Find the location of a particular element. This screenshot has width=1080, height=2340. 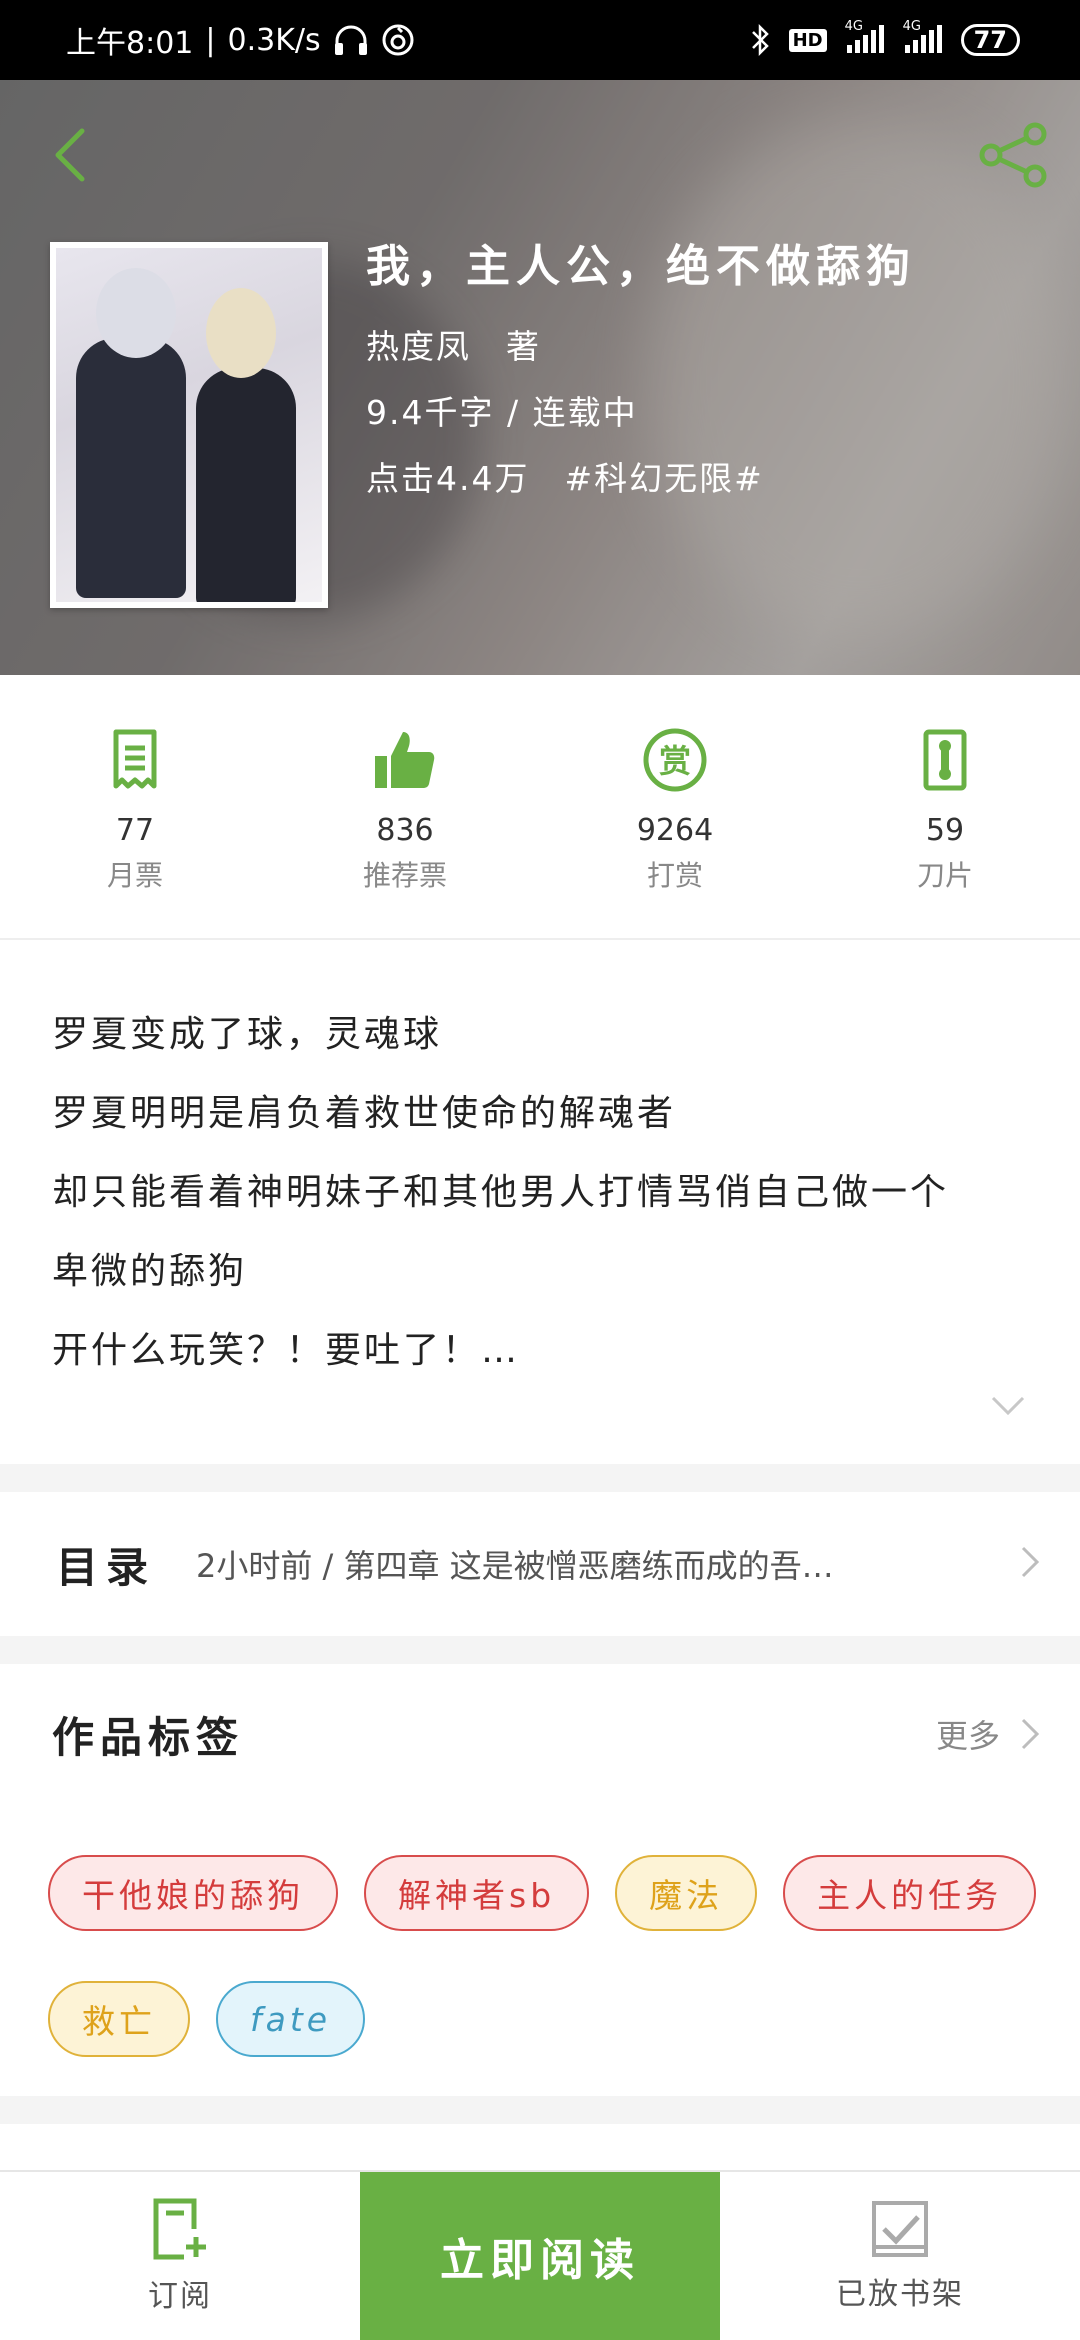

tag-row: 干他娘的舔狗 解神者sb 魔法 主人的任务 is located at coordinates (542, 1893).